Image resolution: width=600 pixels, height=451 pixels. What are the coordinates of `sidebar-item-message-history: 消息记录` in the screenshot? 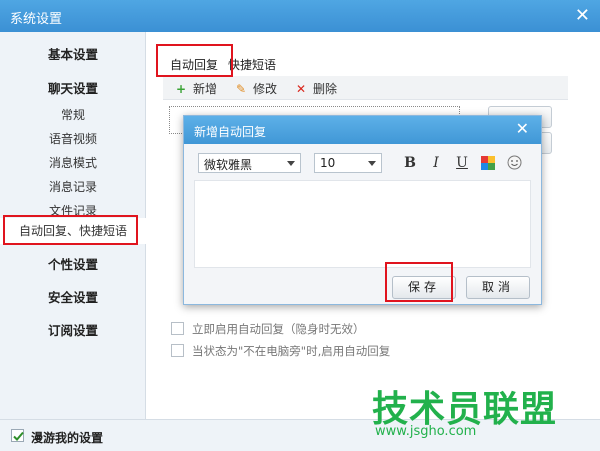 It's located at (73, 186).